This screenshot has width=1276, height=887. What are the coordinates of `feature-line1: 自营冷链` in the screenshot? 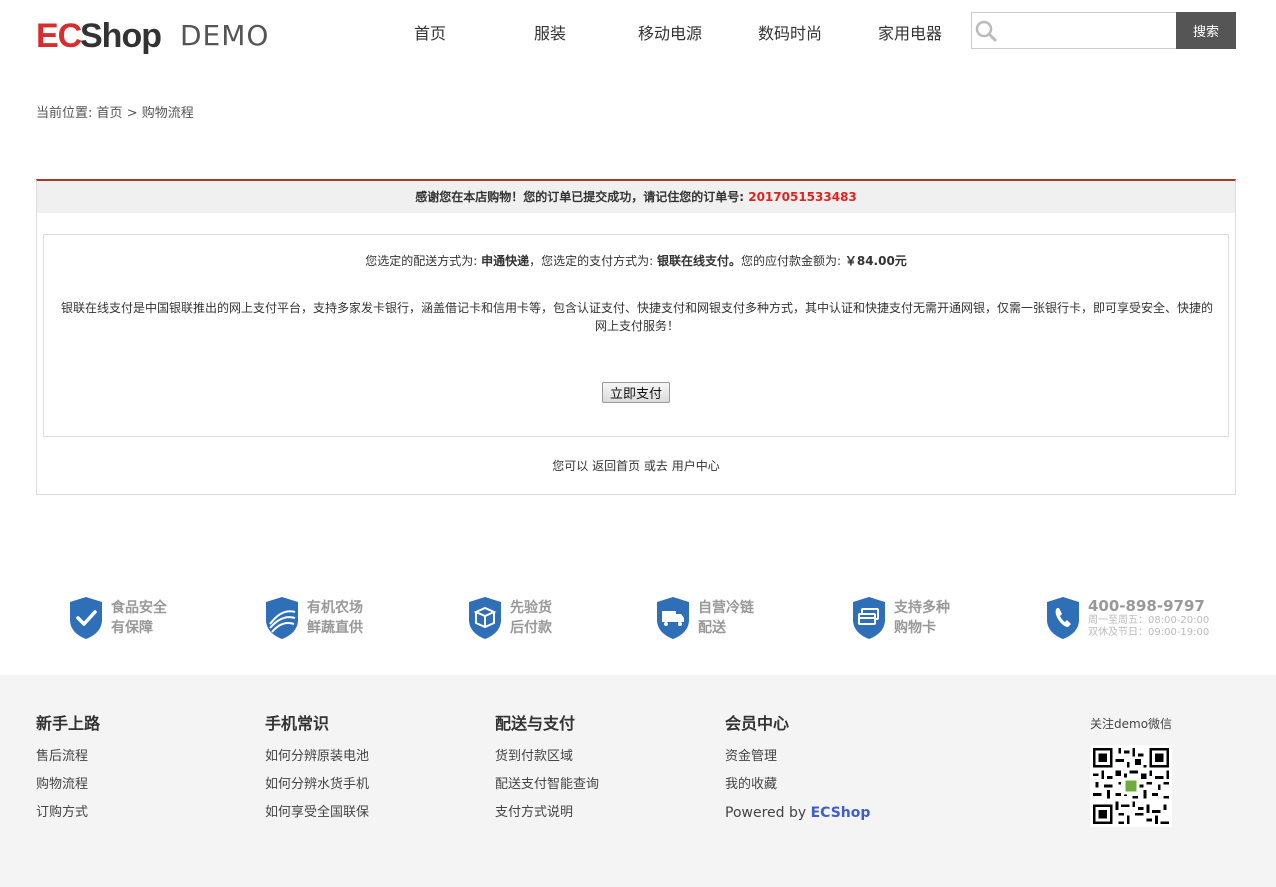 It's located at (726, 608).